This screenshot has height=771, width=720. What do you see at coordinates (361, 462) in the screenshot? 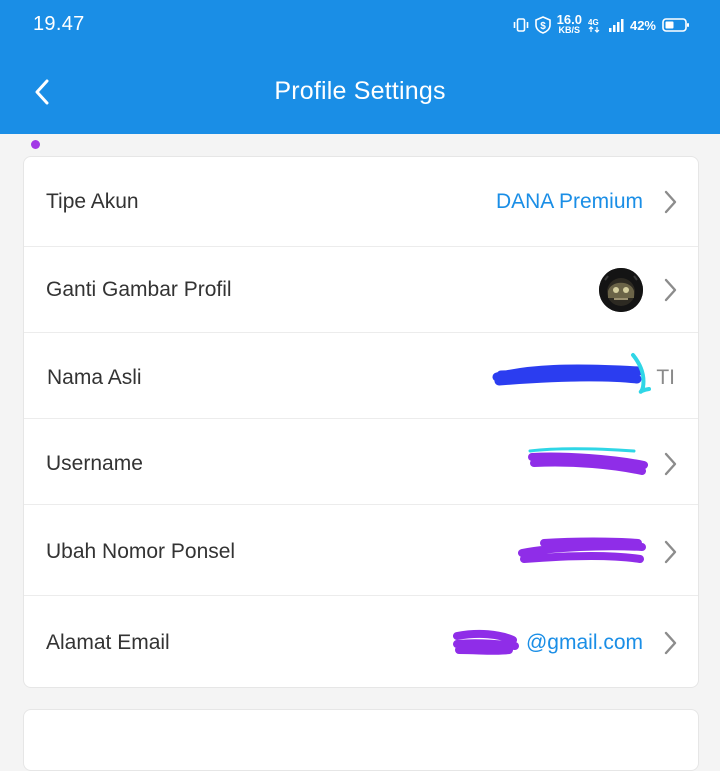
I see `row-username: Username` at bounding box center [361, 462].